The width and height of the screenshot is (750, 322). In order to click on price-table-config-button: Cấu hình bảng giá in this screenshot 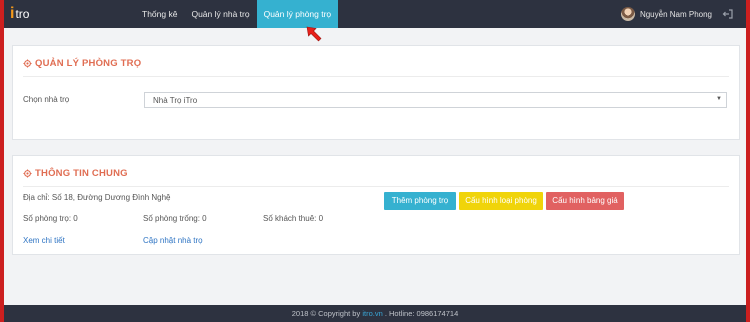, I will do `click(585, 201)`.